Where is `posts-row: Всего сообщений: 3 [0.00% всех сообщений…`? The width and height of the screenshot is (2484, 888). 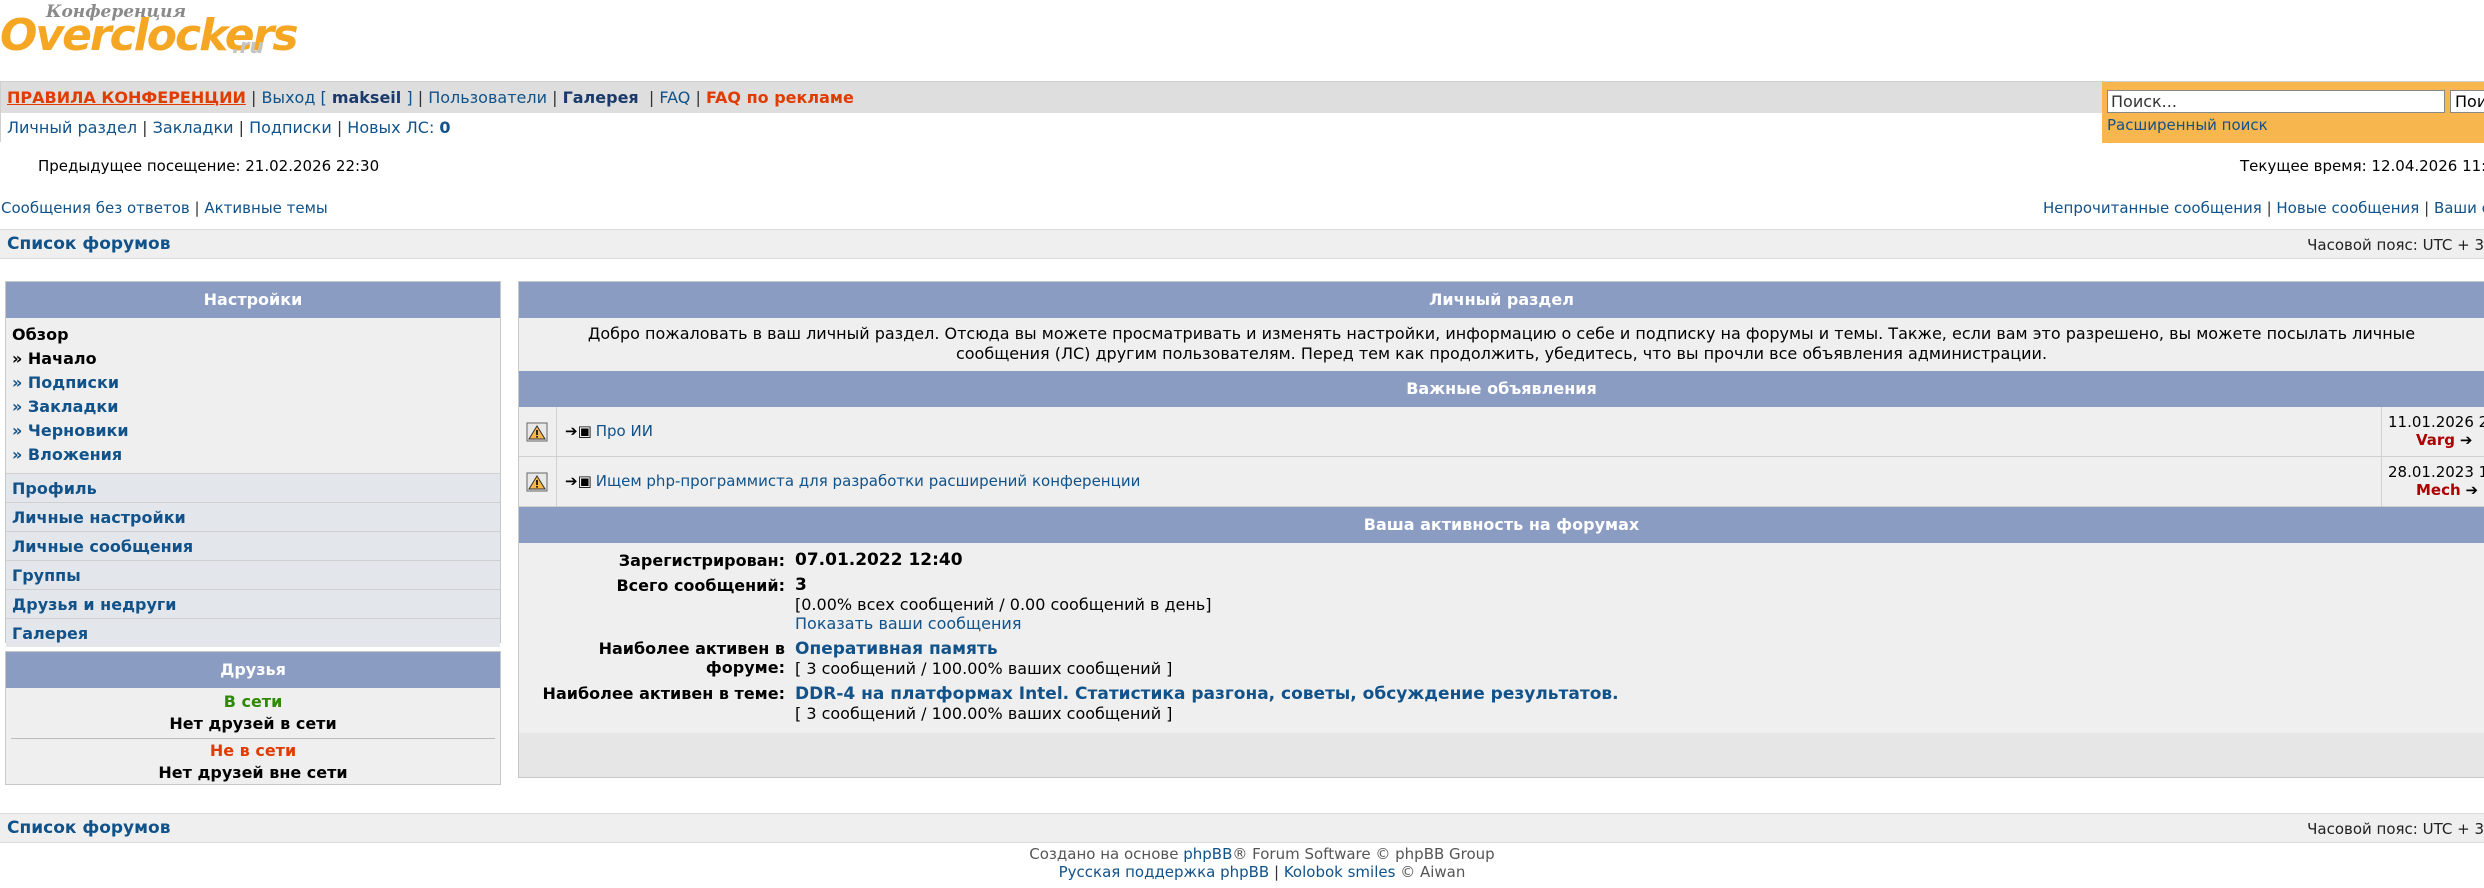
posts-row: Всего сообщений: 3 [0.00% всех сообщений… is located at coordinates (1501, 604).